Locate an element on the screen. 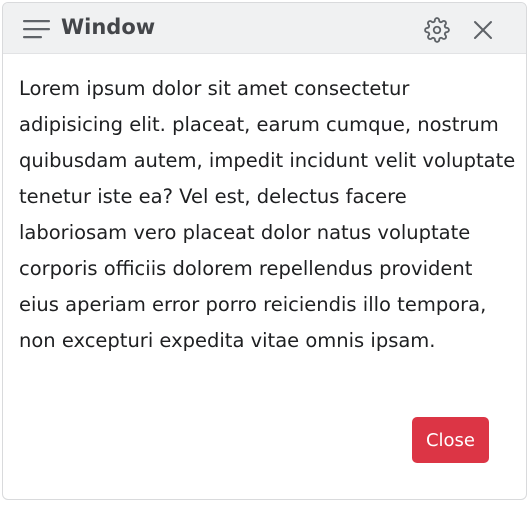 The width and height of the screenshot is (531, 505). window-titlebar: Window is located at coordinates (264, 28).